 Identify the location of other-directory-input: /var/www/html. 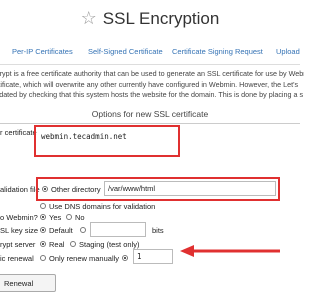
(190, 188).